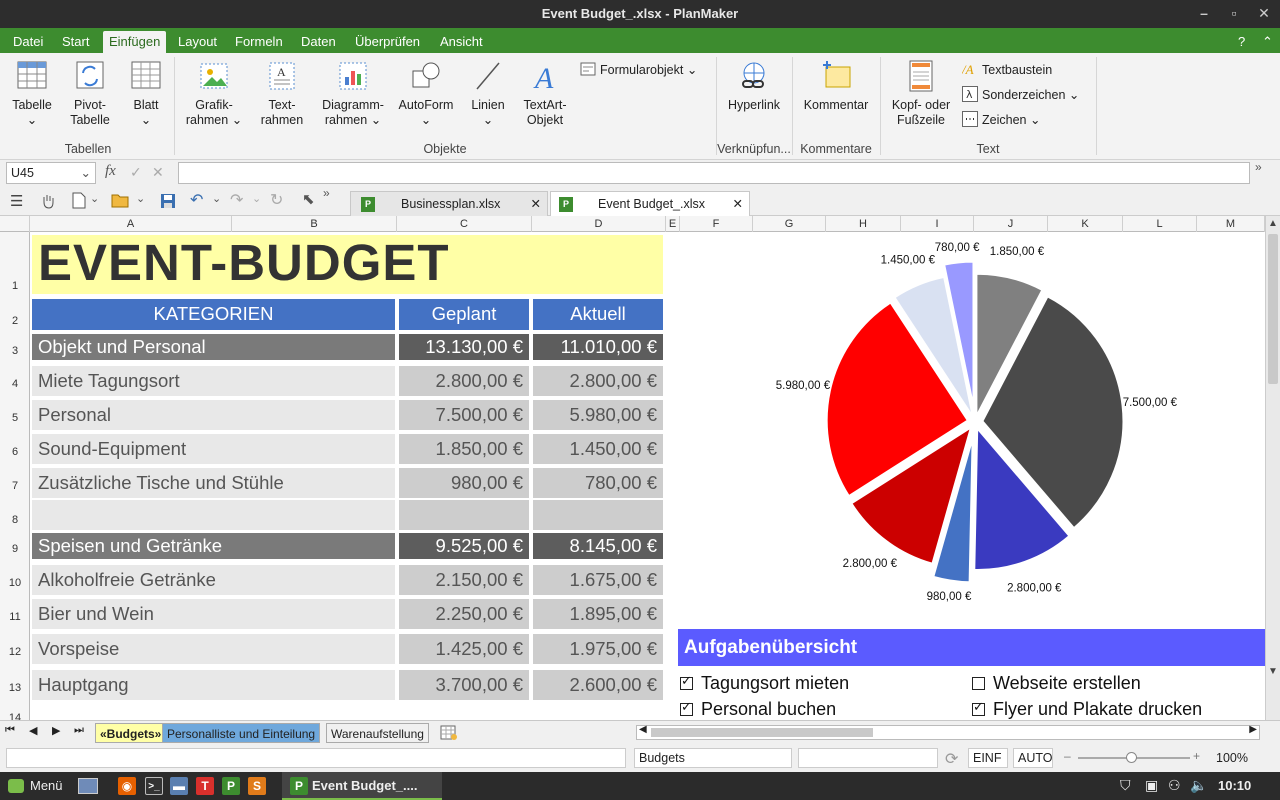  What do you see at coordinates (464, 314) in the screenshot?
I see `header-geplant: Geplant` at bounding box center [464, 314].